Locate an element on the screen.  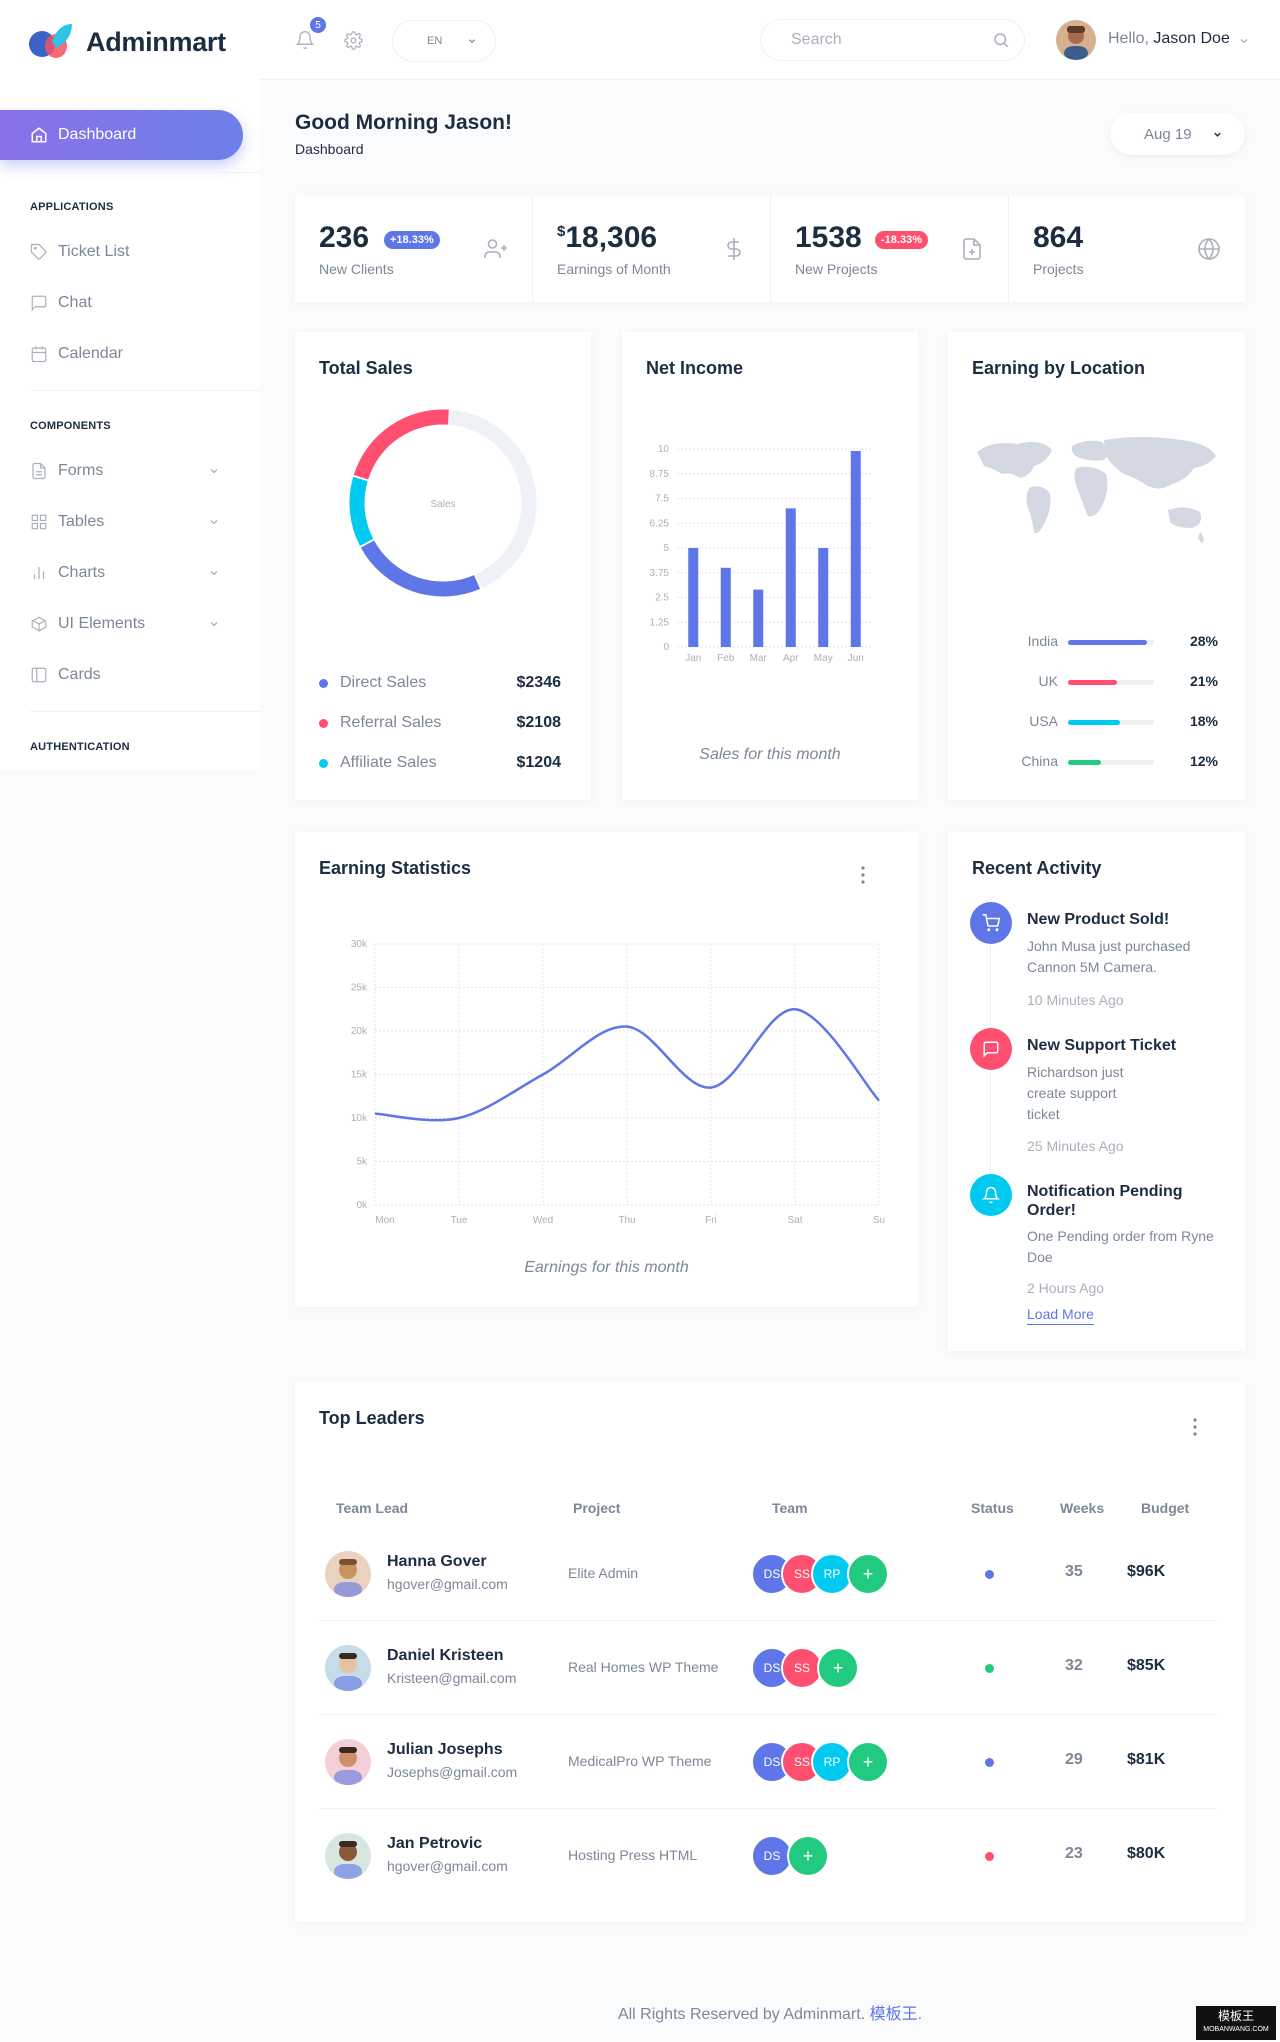
section-components: COMPONENTS is located at coordinates (70, 426).